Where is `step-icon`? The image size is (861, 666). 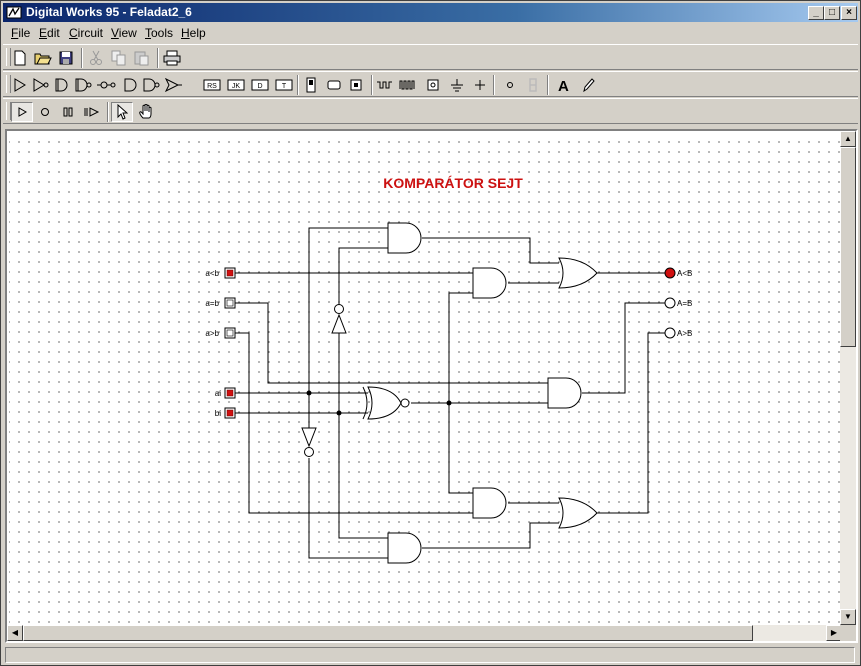 step-icon is located at coordinates (92, 112).